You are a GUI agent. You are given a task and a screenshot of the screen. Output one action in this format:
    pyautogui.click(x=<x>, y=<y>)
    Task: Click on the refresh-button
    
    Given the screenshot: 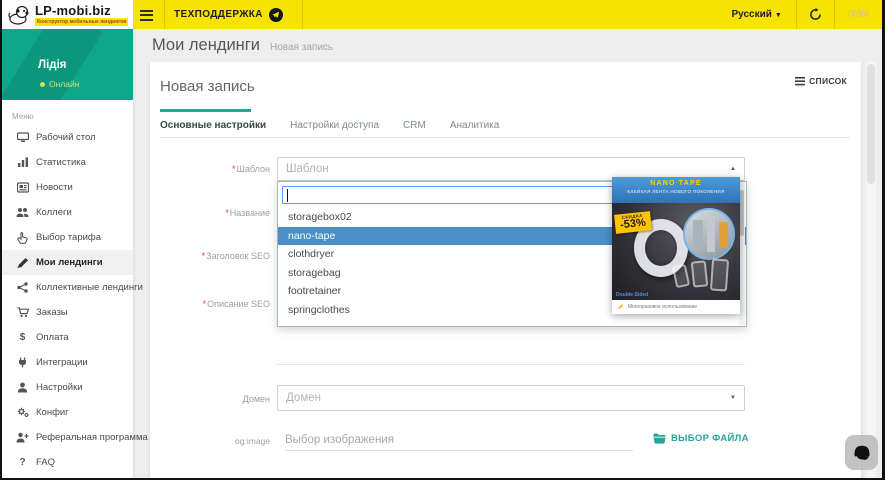 What is the action you would take?
    pyautogui.click(x=815, y=14)
    